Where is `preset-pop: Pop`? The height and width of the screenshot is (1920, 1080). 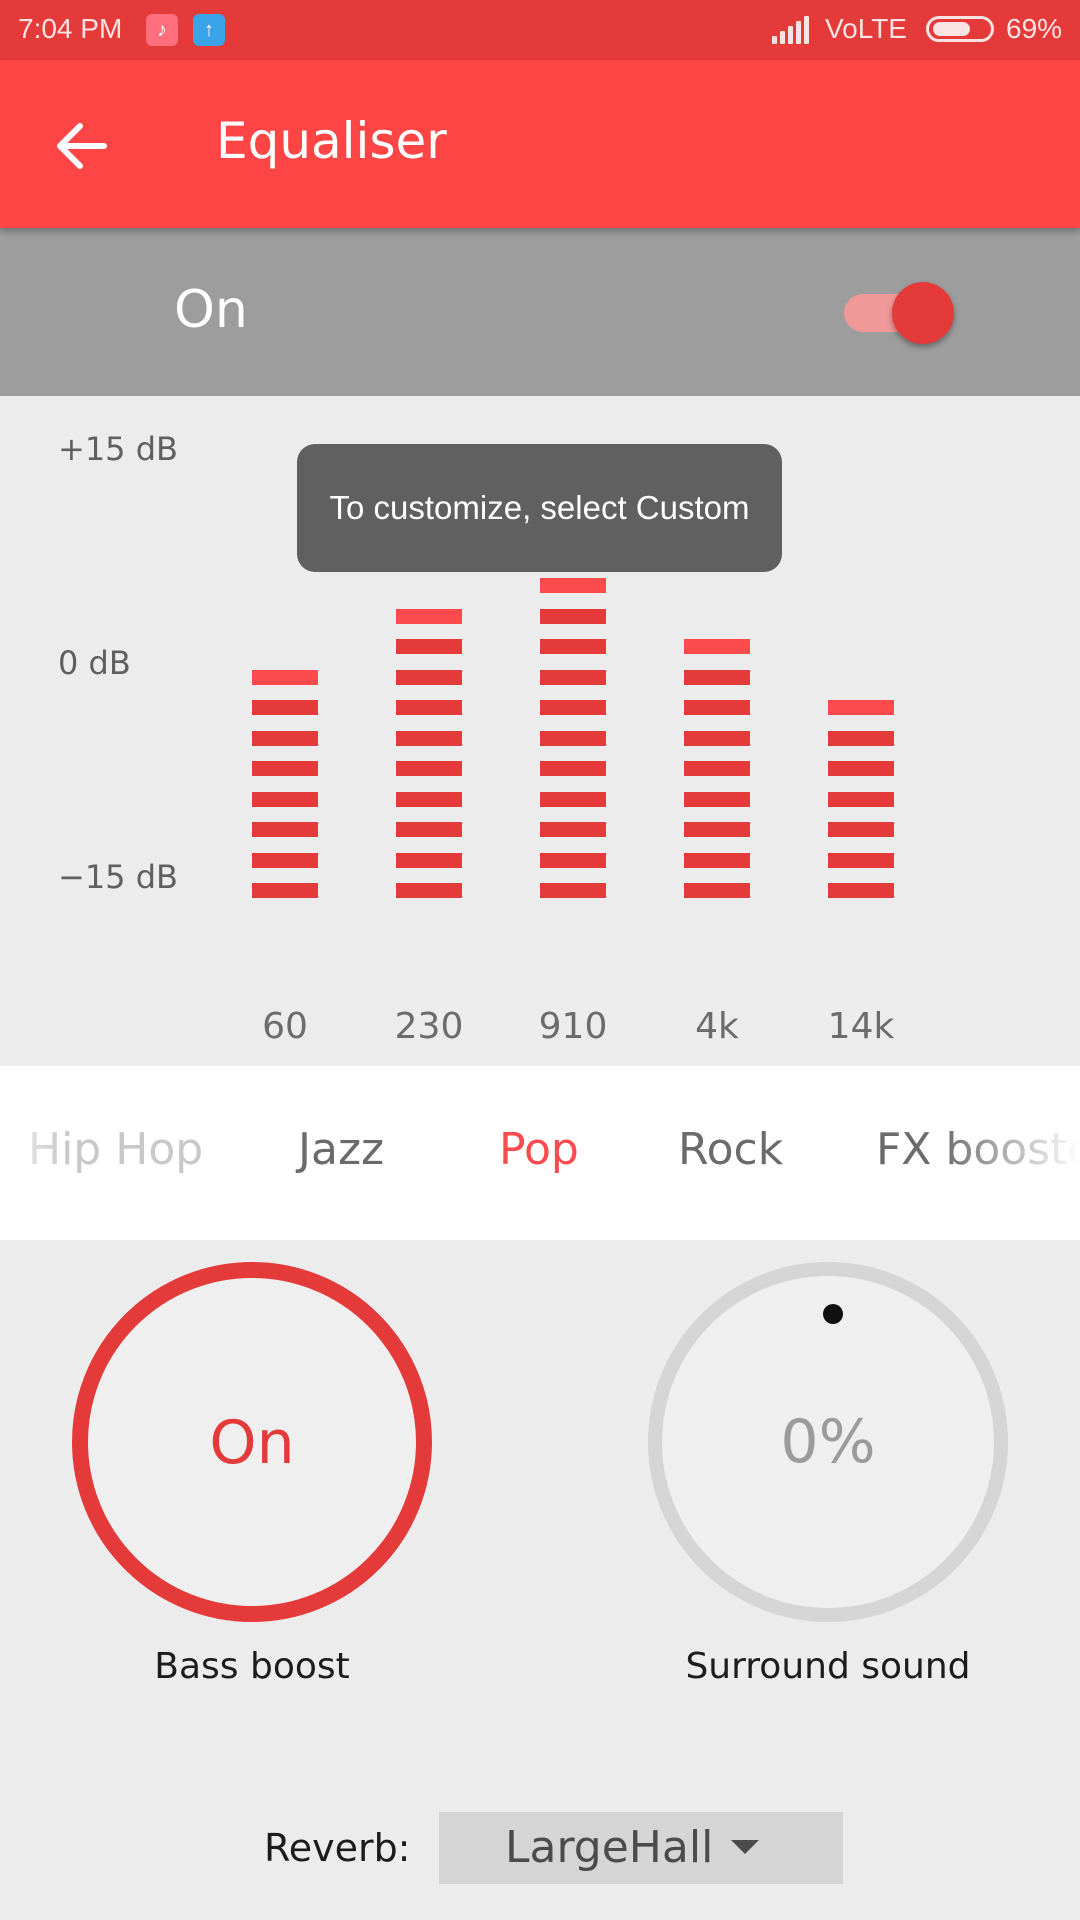
preset-pop: Pop is located at coordinates (539, 1149).